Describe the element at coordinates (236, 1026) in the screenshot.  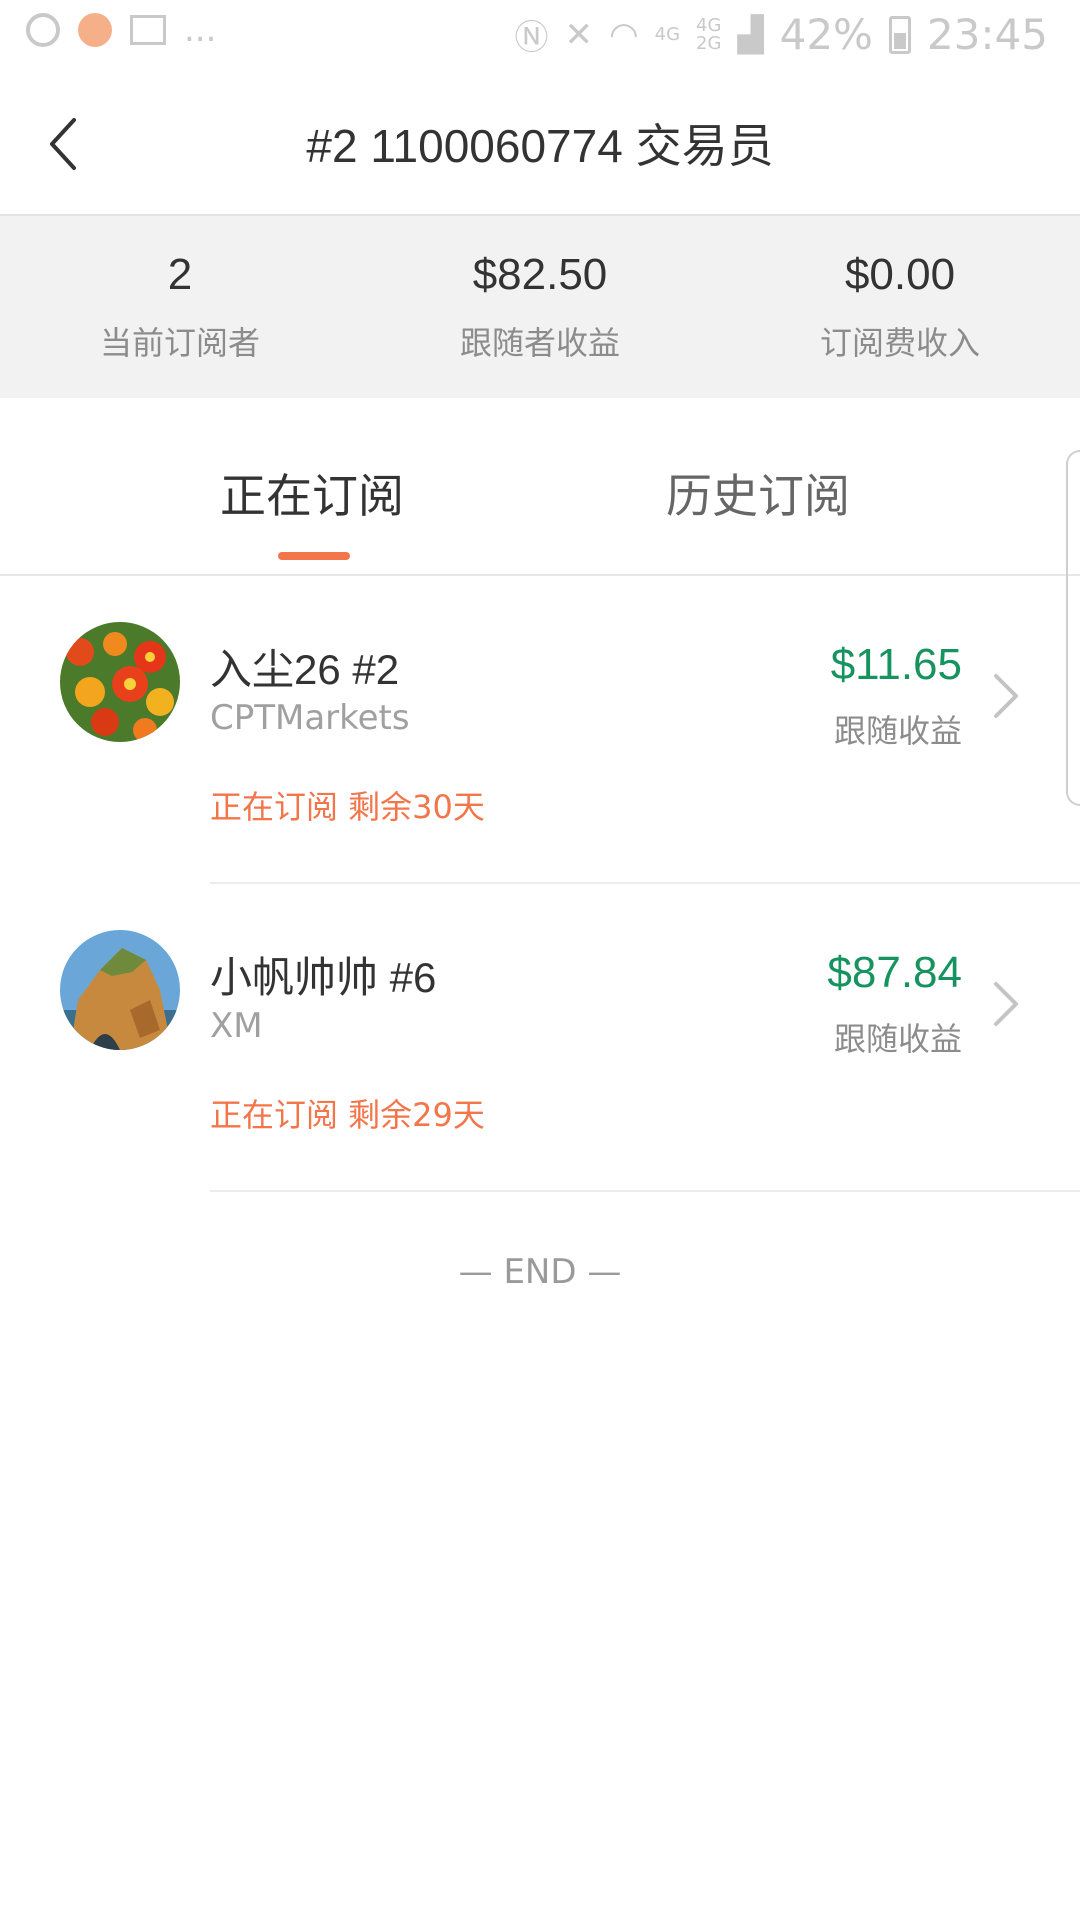
I see `broker-name: XM` at that location.